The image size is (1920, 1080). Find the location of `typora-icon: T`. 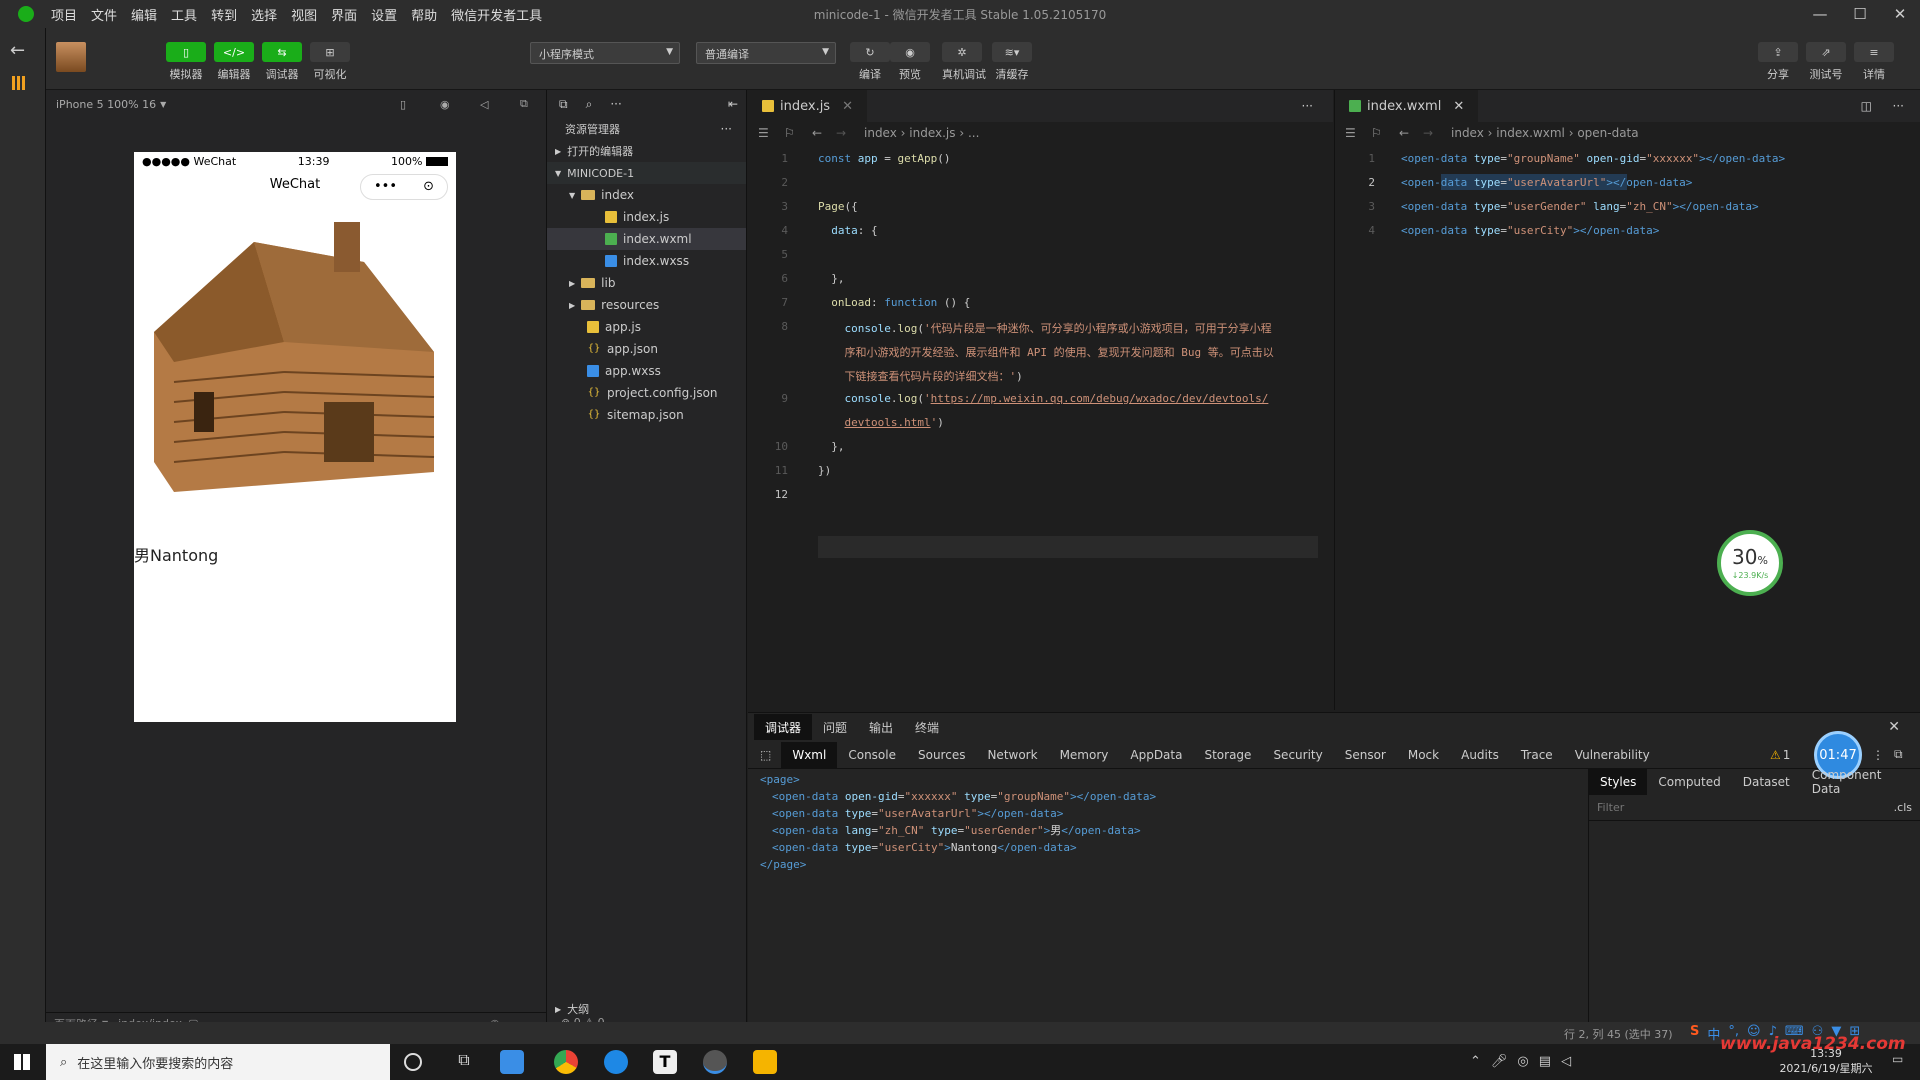

typora-icon: T is located at coordinates (665, 1062).